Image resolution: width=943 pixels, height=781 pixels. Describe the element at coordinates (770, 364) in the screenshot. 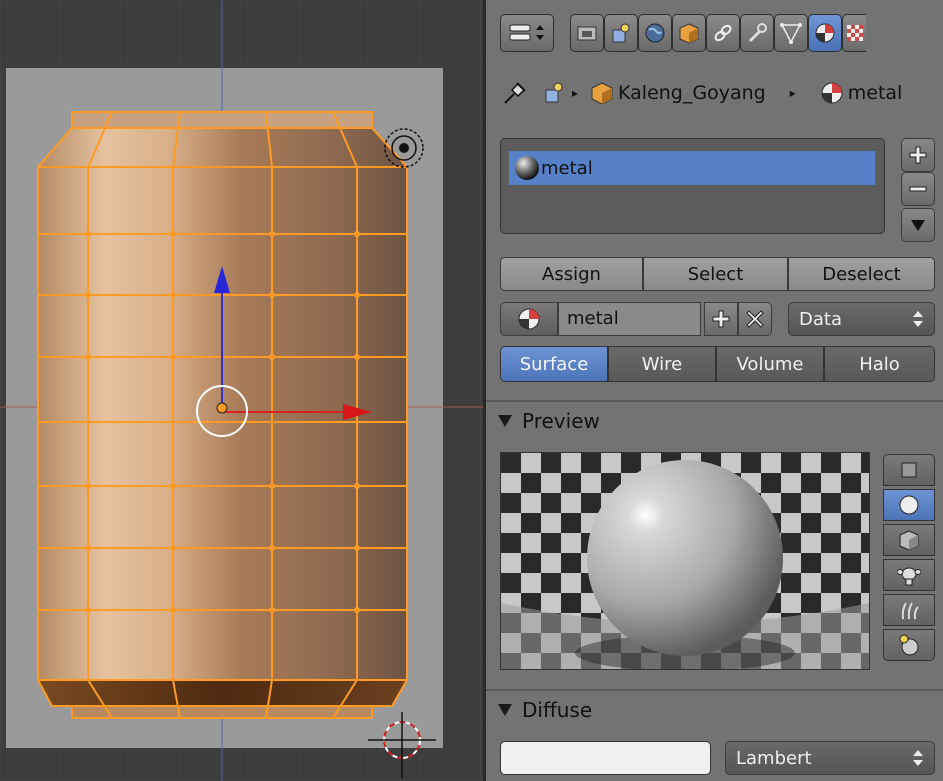

I see `tab-volume: Volume` at that location.